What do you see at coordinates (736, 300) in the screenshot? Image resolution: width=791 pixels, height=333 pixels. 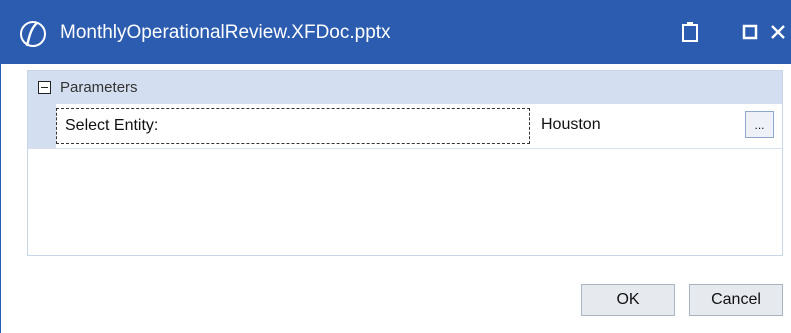 I see `cancel-button: Cancel` at bounding box center [736, 300].